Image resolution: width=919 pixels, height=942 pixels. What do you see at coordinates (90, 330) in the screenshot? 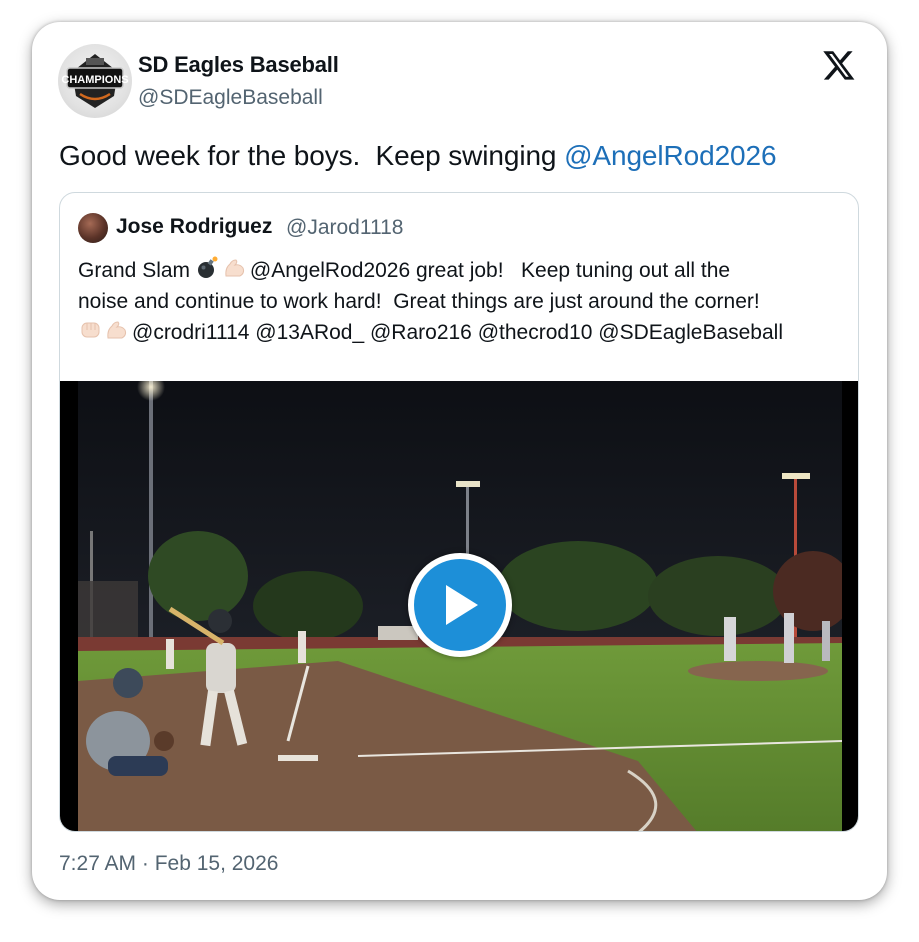
I see `fist-bump-icon` at bounding box center [90, 330].